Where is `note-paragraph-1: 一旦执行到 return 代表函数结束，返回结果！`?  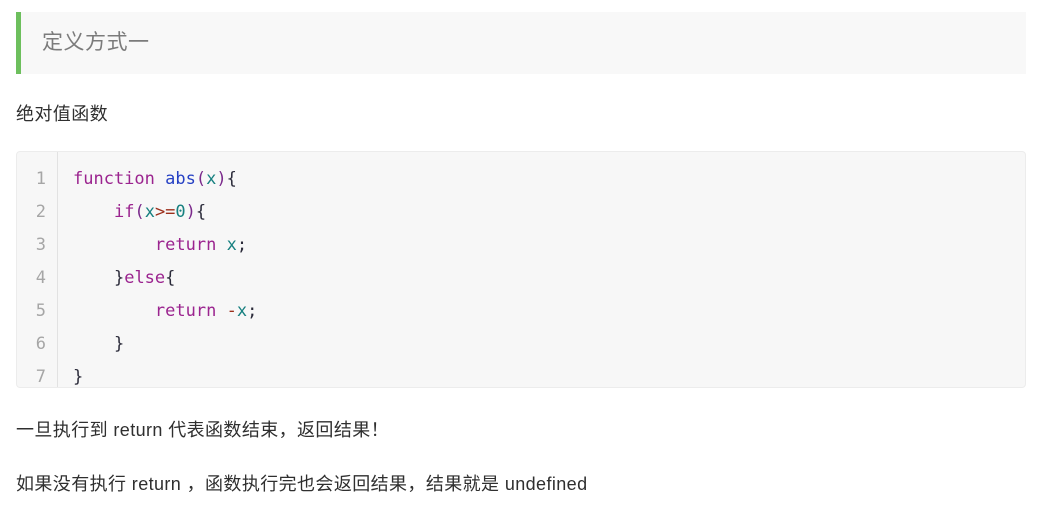 note-paragraph-1: 一旦执行到 return 代表函数结束，返回结果！ is located at coordinates (203, 430).